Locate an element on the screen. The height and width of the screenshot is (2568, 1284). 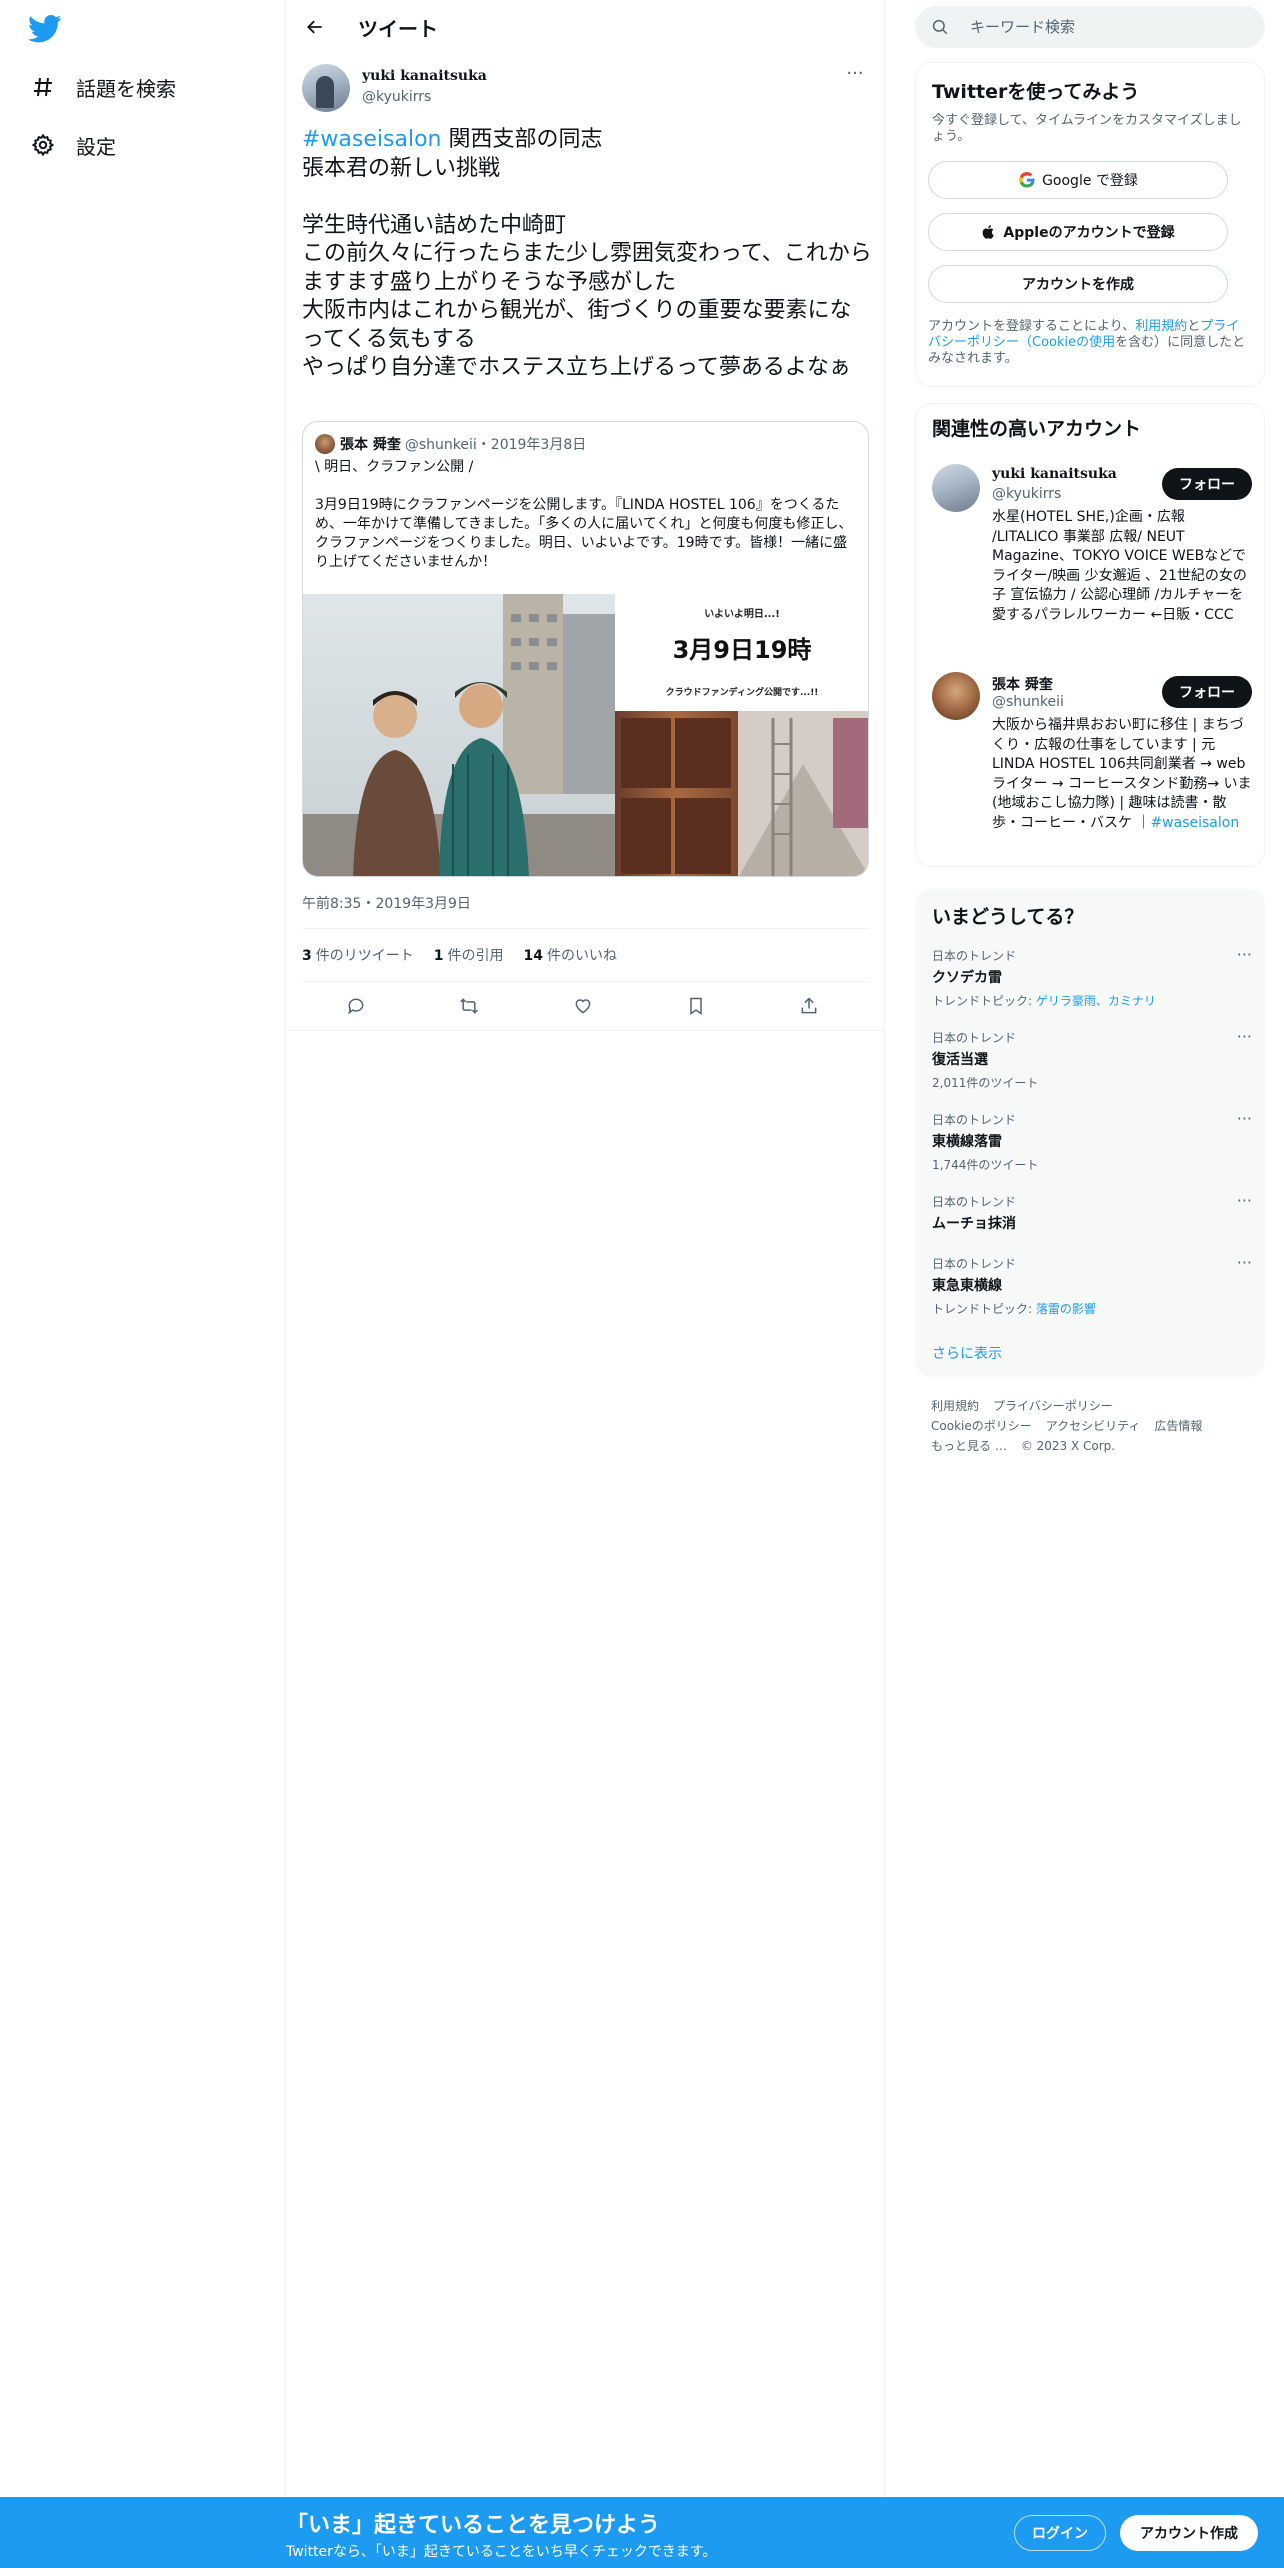
header-bar: ツイート is located at coordinates (585, 27).